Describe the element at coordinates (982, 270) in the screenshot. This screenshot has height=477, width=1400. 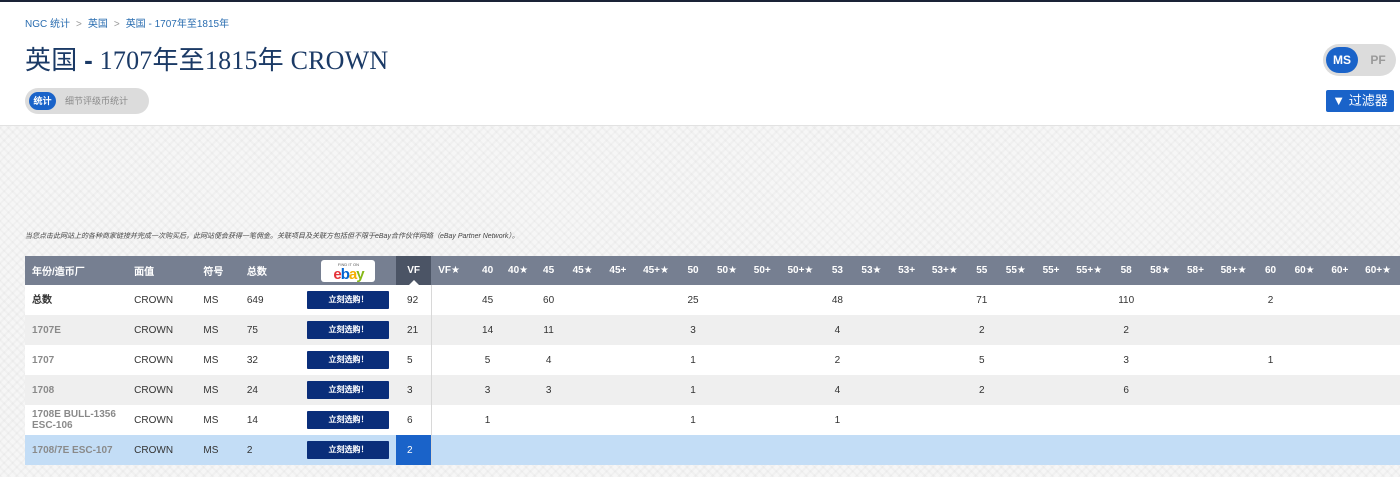
I see `col-grade: 55` at that location.